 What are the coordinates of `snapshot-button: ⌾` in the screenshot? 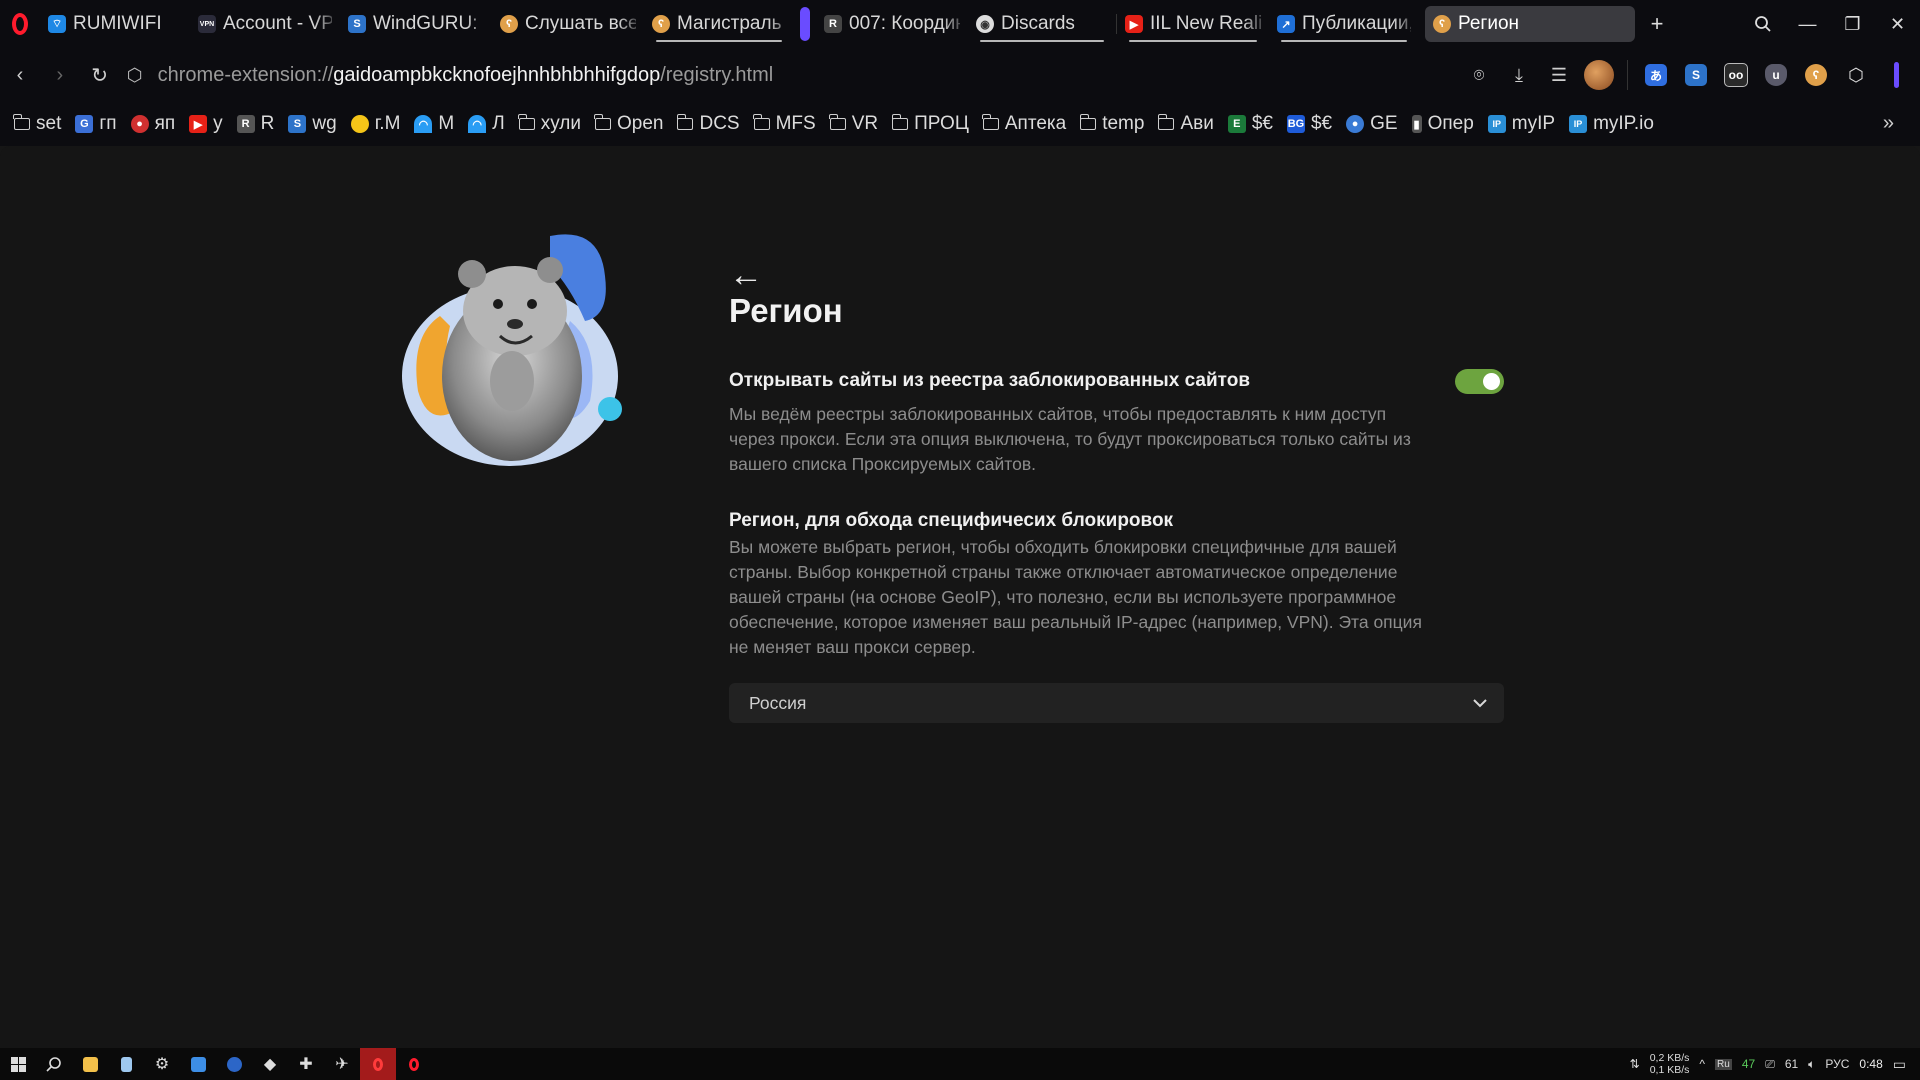 It's located at (1479, 75).